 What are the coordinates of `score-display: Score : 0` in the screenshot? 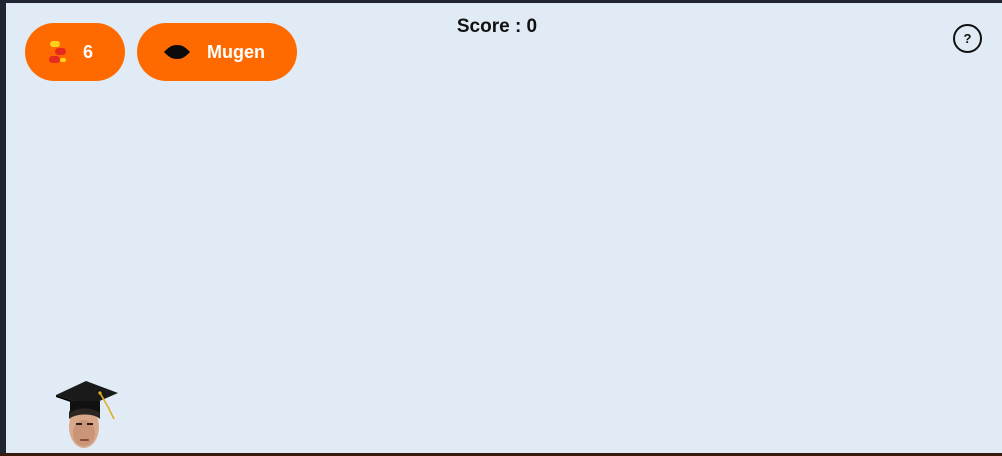 It's located at (497, 26).